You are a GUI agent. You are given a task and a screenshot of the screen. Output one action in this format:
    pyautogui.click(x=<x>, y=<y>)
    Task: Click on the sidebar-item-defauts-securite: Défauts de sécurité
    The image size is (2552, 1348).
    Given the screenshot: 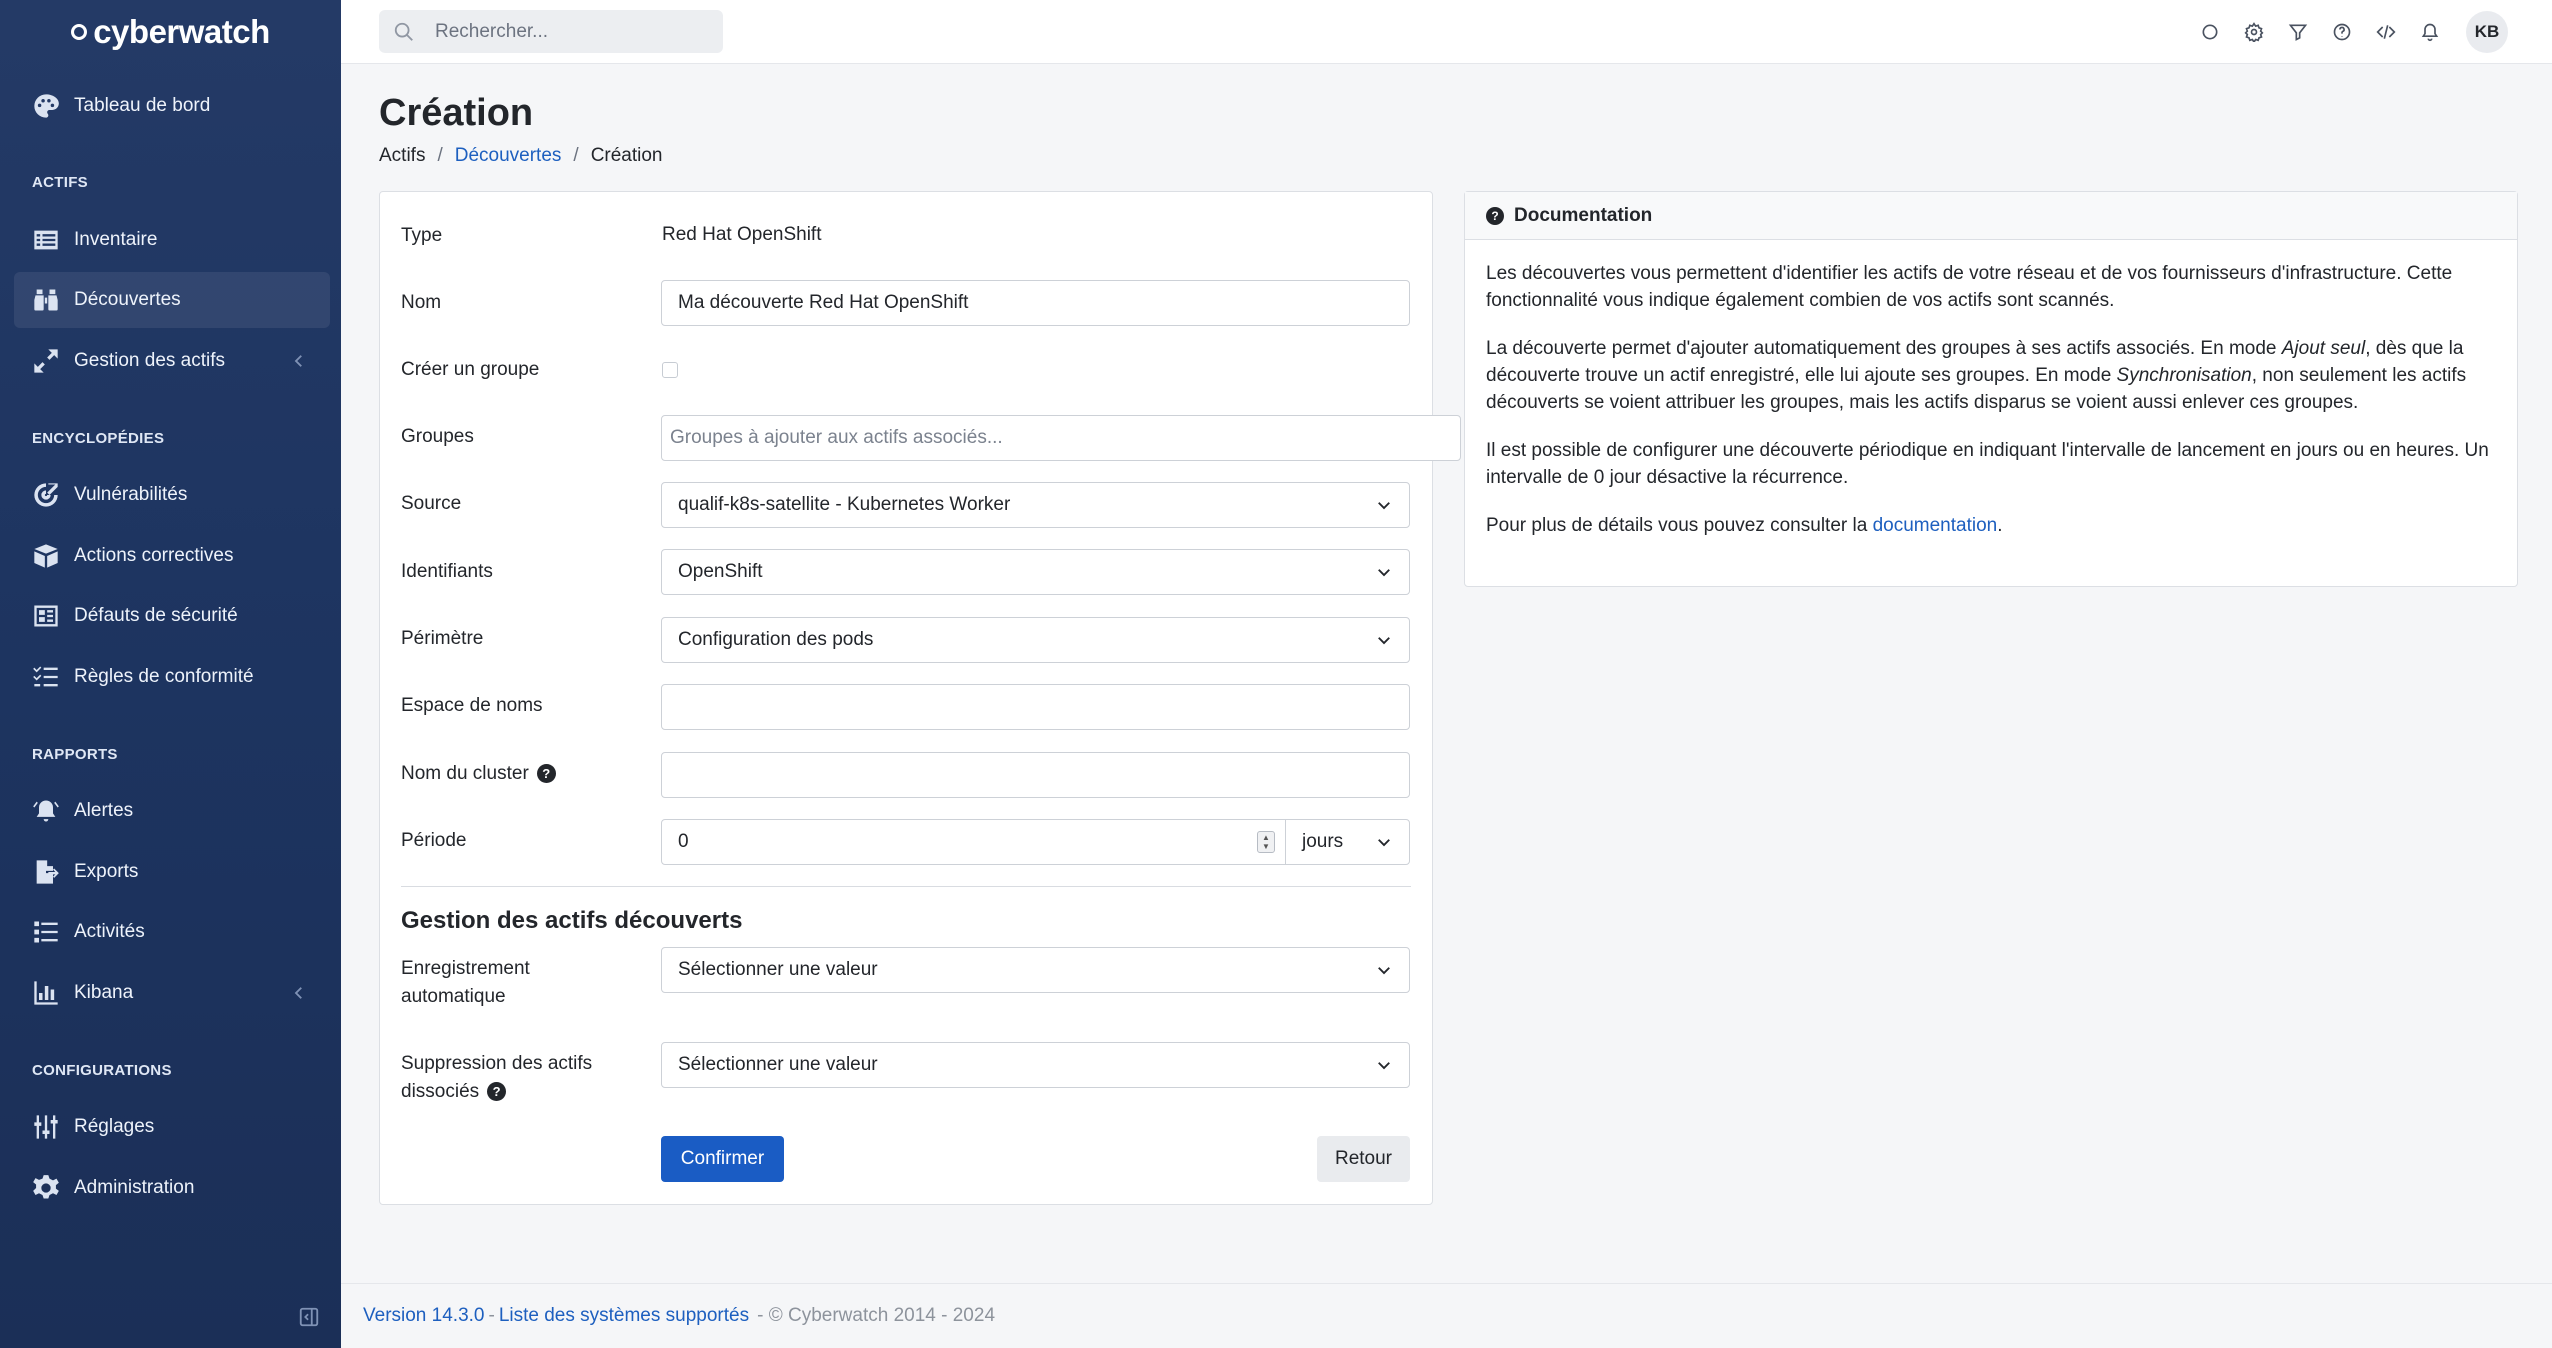 What is the action you would take?
    pyautogui.click(x=172, y=616)
    